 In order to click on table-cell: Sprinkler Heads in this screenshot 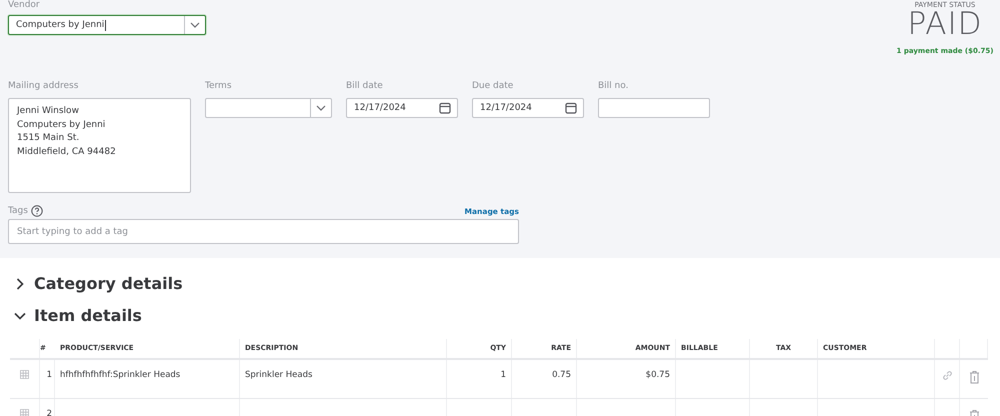, I will do `click(343, 379)`.